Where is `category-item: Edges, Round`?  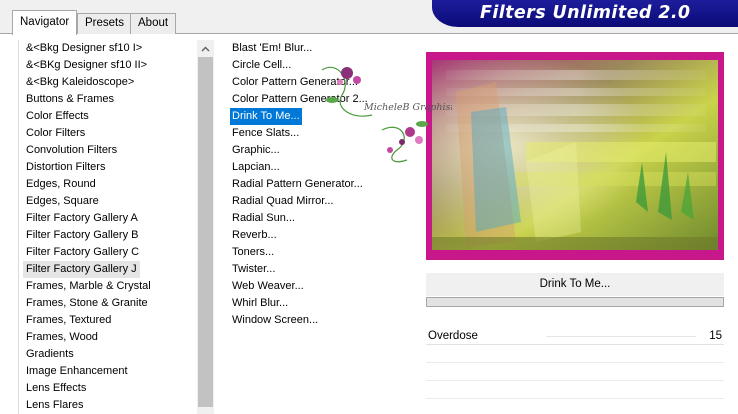
category-item: Edges, Round is located at coordinates (61, 184).